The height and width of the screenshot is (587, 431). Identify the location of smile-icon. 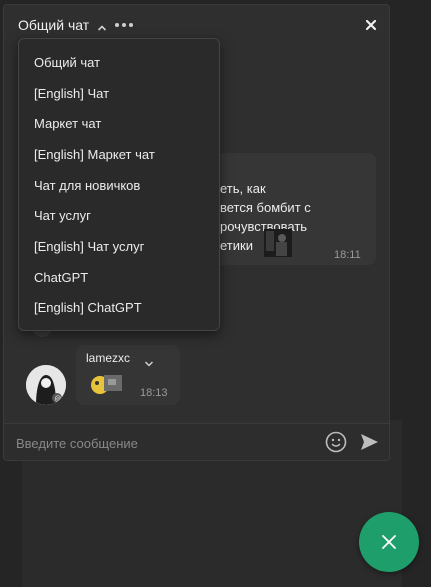
(336, 442).